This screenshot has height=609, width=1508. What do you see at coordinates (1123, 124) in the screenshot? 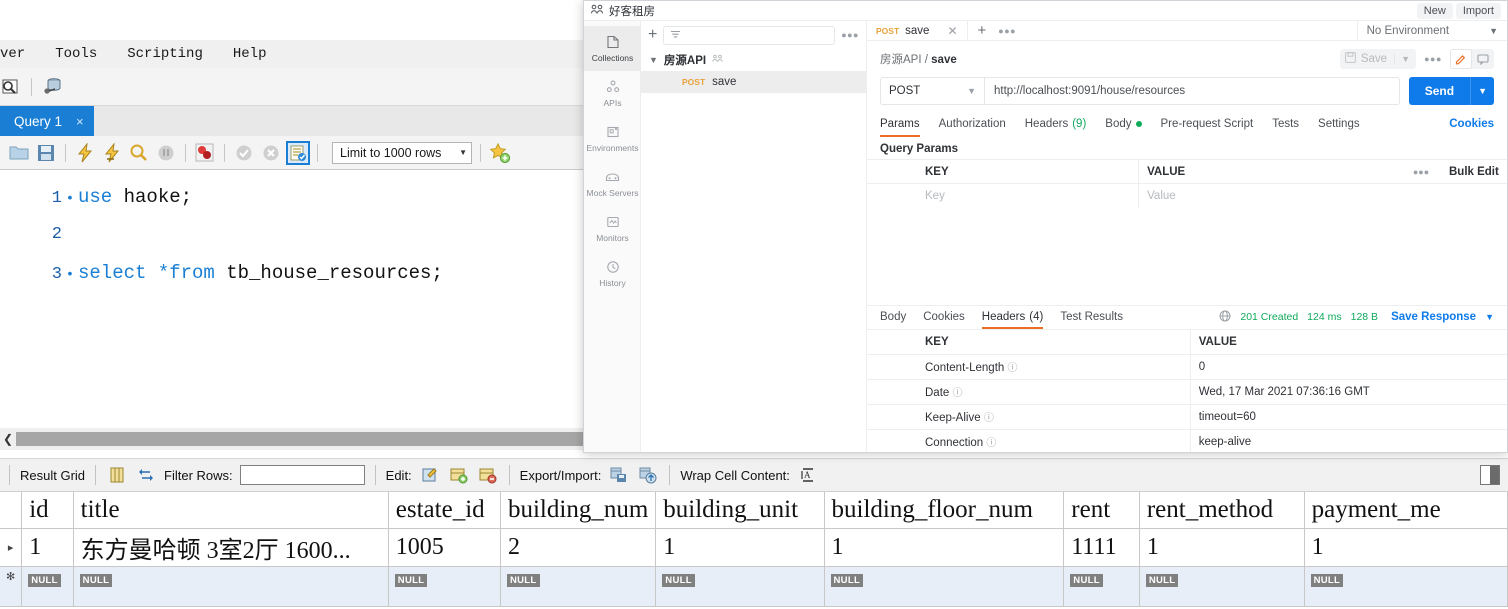
I see `tab-body: Body` at bounding box center [1123, 124].